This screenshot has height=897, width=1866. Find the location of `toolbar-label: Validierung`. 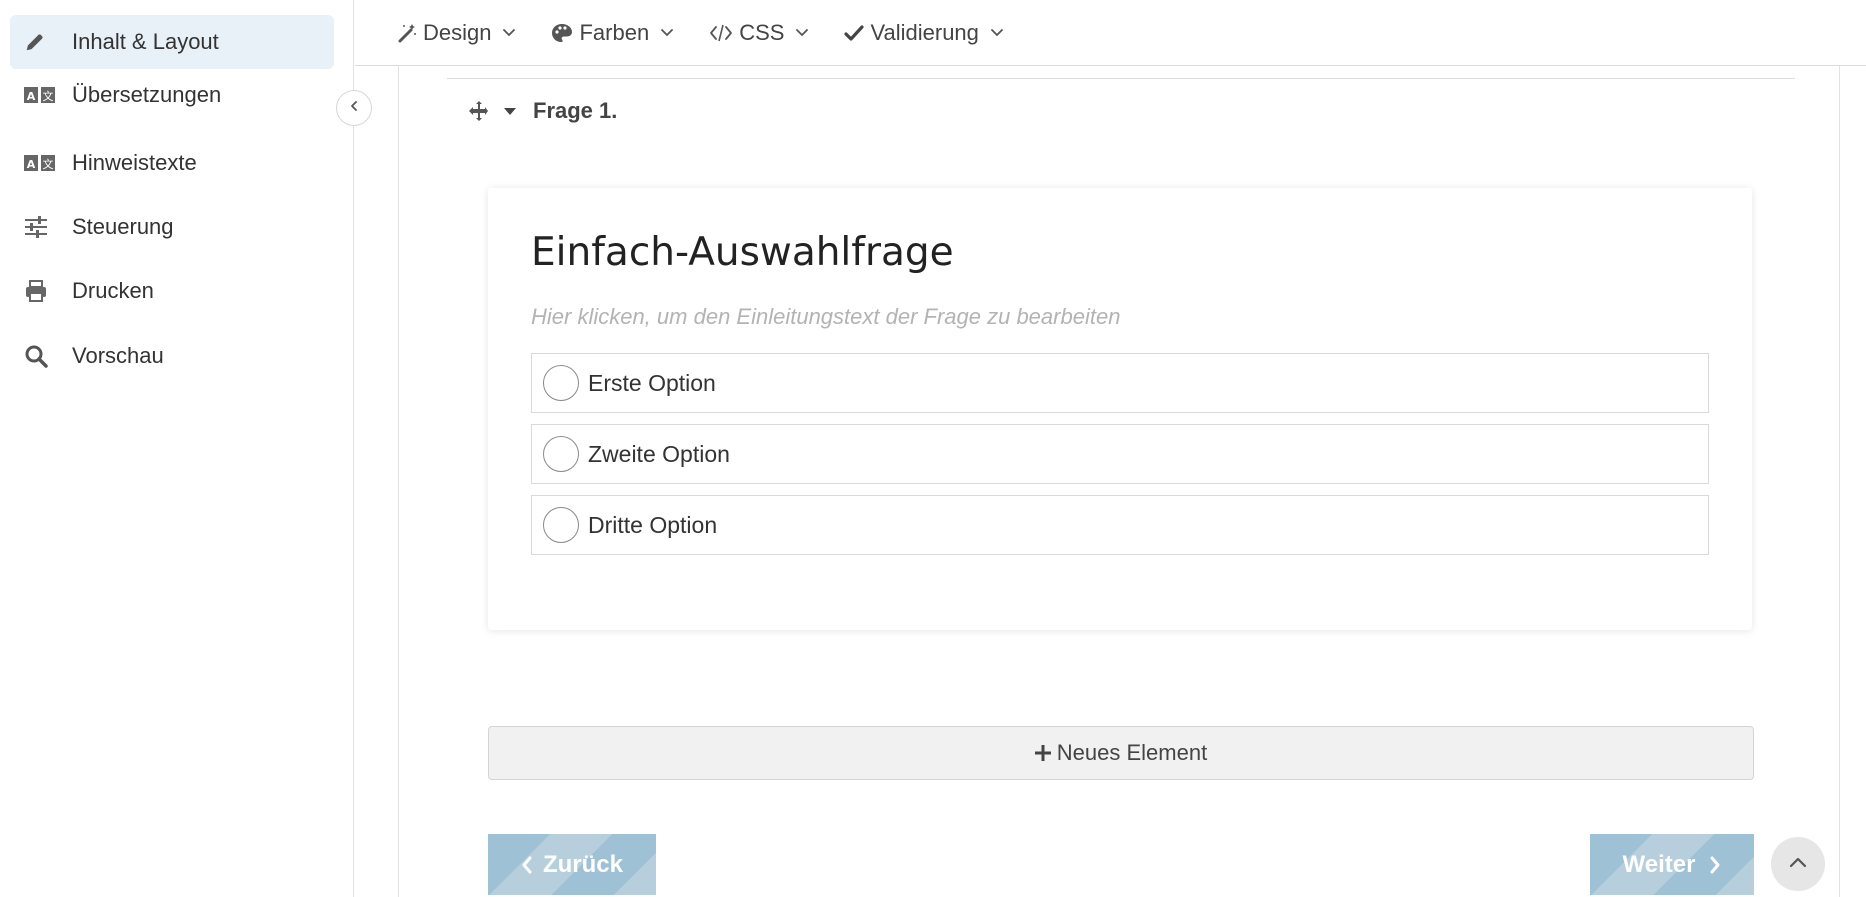

toolbar-label: Validierung is located at coordinates (924, 32).